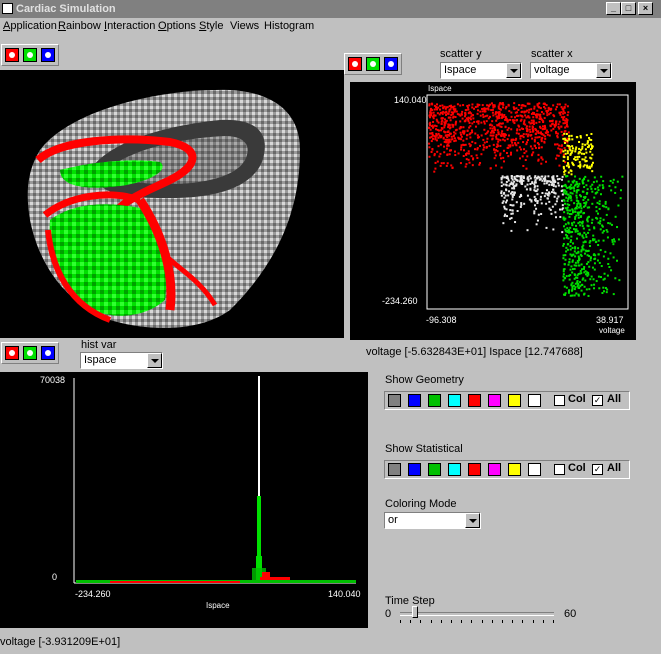  What do you see at coordinates (597, 469) in the screenshot?
I see `statistical-all-checkbox: ✓` at bounding box center [597, 469].